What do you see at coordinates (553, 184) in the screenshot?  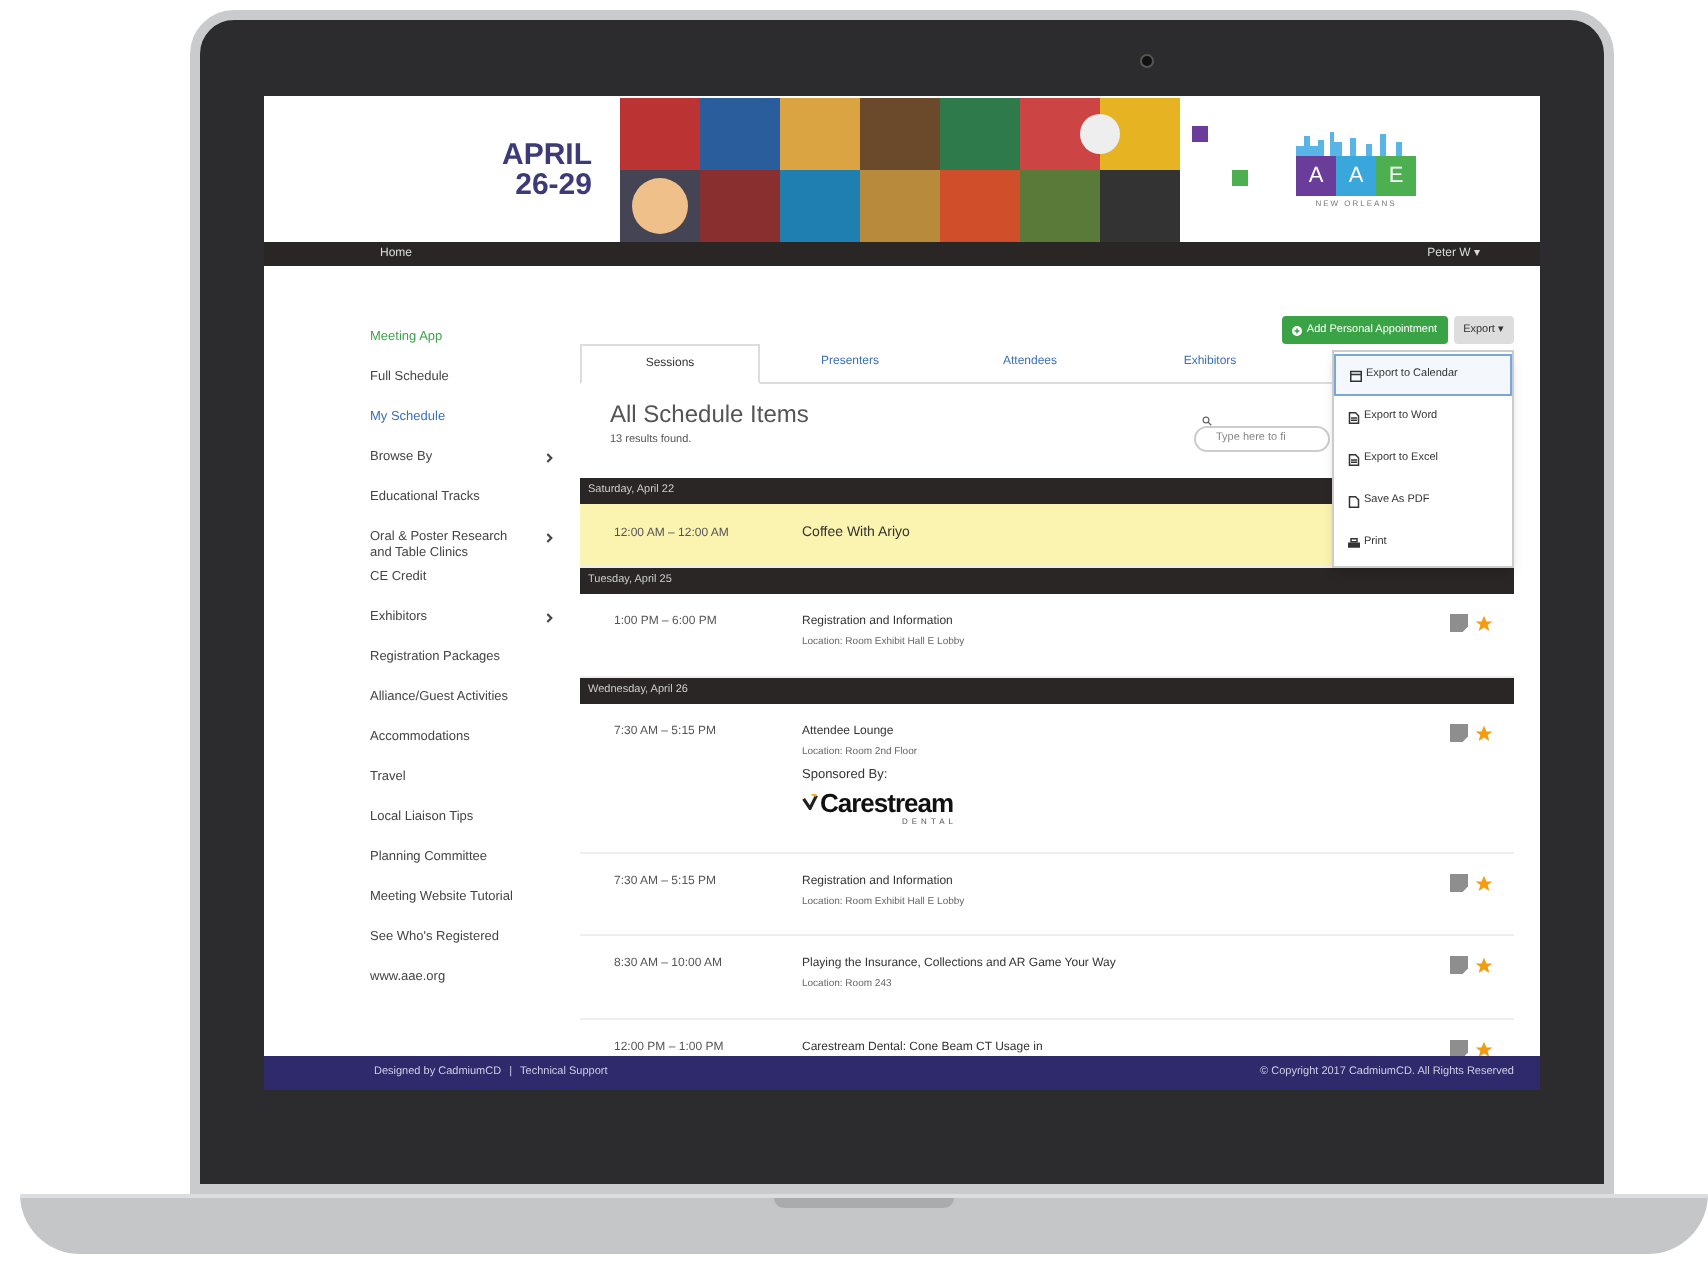 I see `event-dates: 26-29` at bounding box center [553, 184].